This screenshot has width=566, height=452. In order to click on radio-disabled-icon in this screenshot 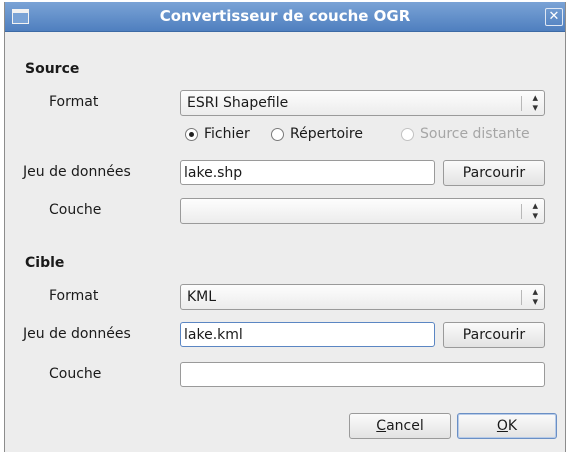, I will do `click(407, 134)`.